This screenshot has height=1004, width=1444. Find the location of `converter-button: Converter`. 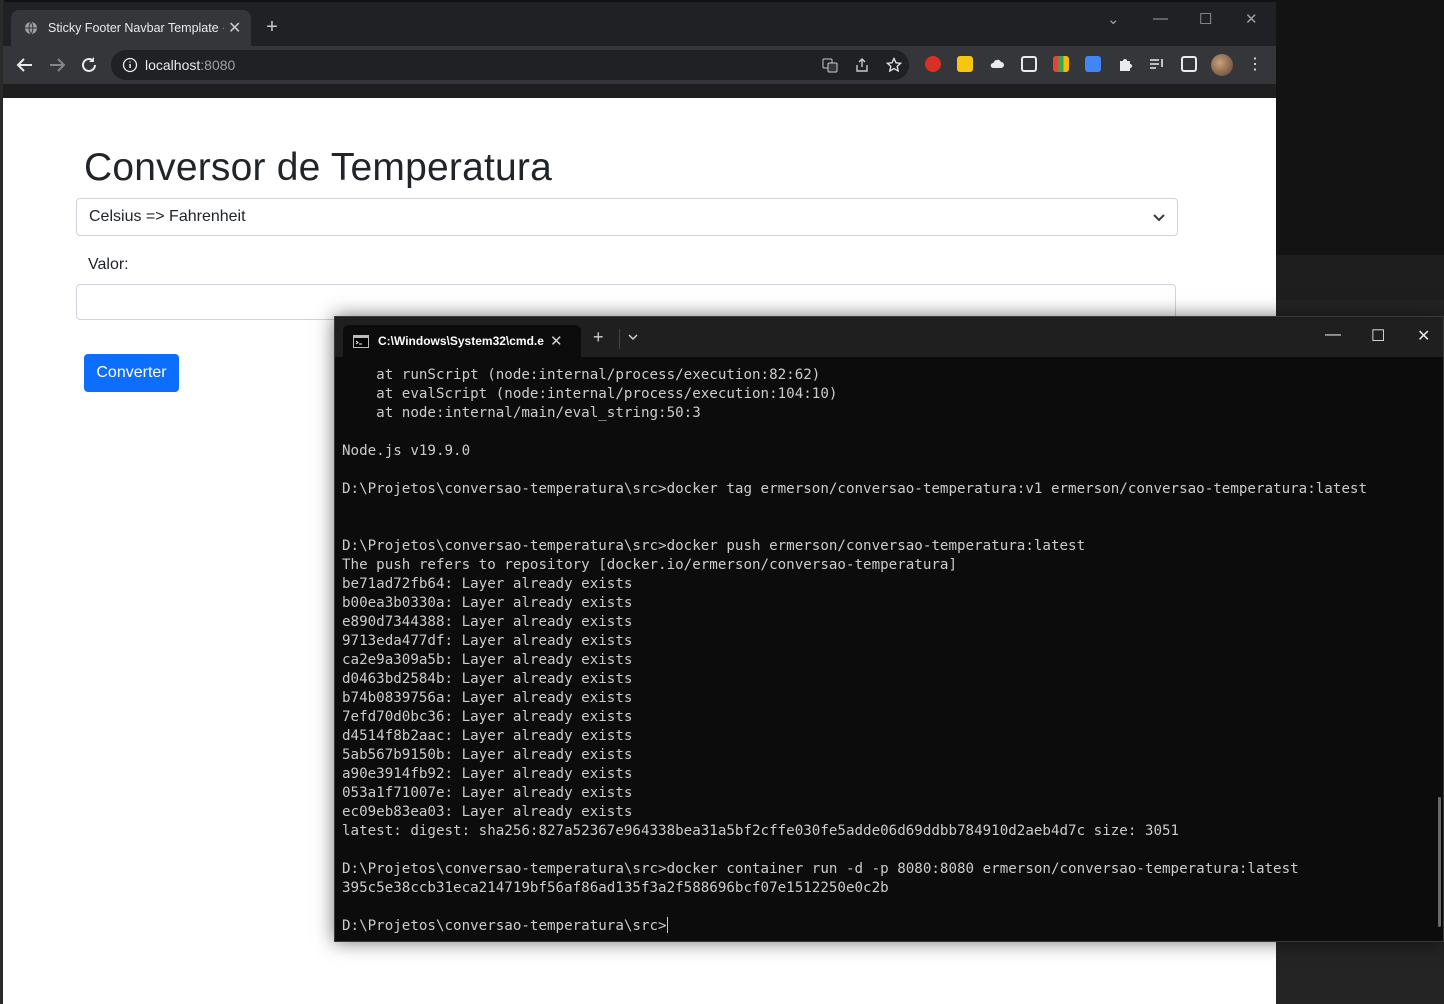

converter-button: Converter is located at coordinates (131, 373).